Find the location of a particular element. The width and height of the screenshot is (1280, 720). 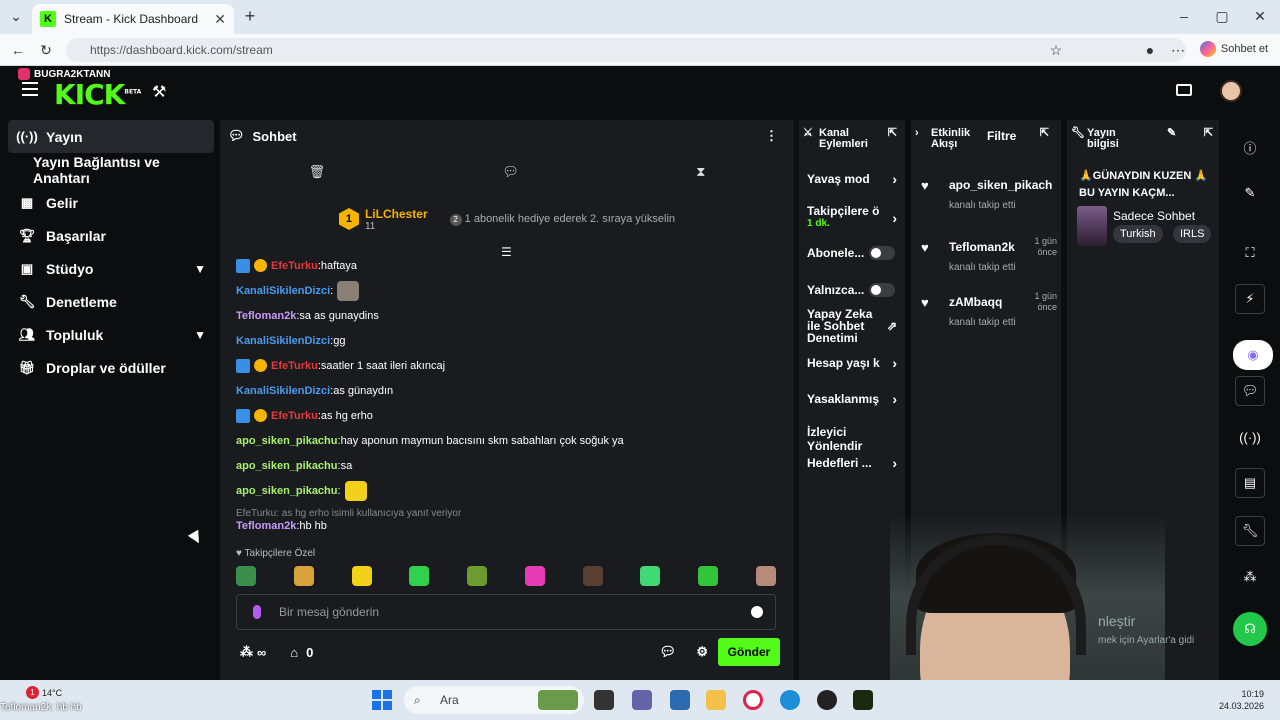

browser-tab: K Stream - Kick Dashboard ✕ is located at coordinates (133, 19).